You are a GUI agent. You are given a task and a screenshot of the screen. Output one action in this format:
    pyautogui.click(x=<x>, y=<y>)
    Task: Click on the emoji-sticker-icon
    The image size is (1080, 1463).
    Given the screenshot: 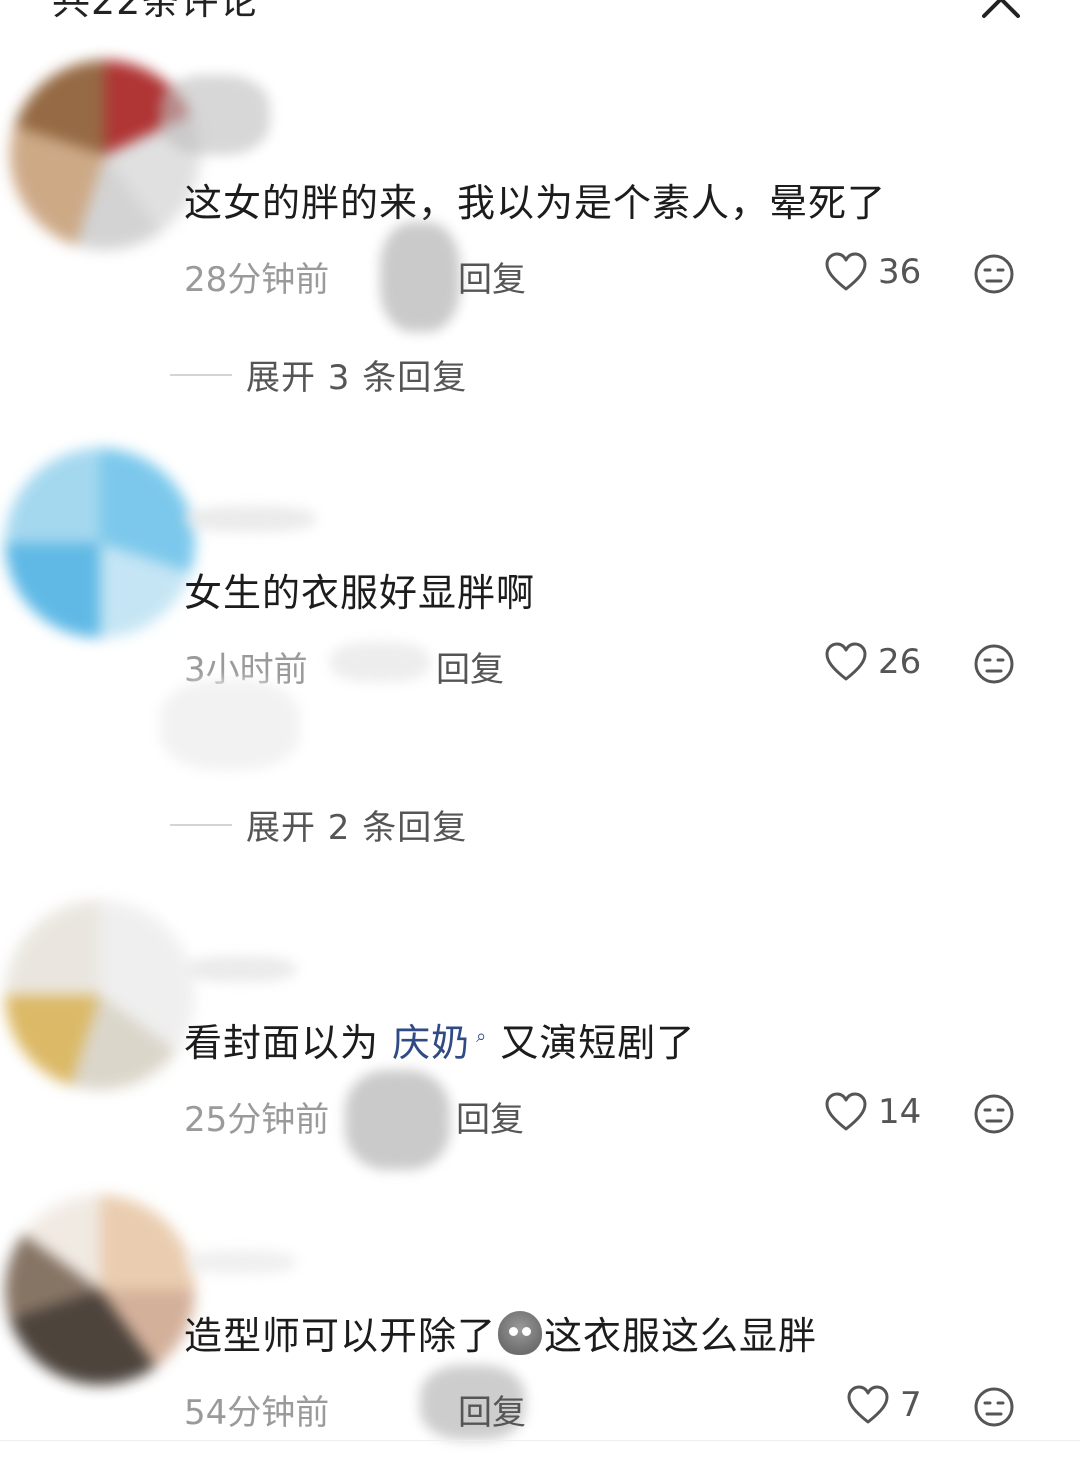 What is the action you would take?
    pyautogui.click(x=520, y=1333)
    